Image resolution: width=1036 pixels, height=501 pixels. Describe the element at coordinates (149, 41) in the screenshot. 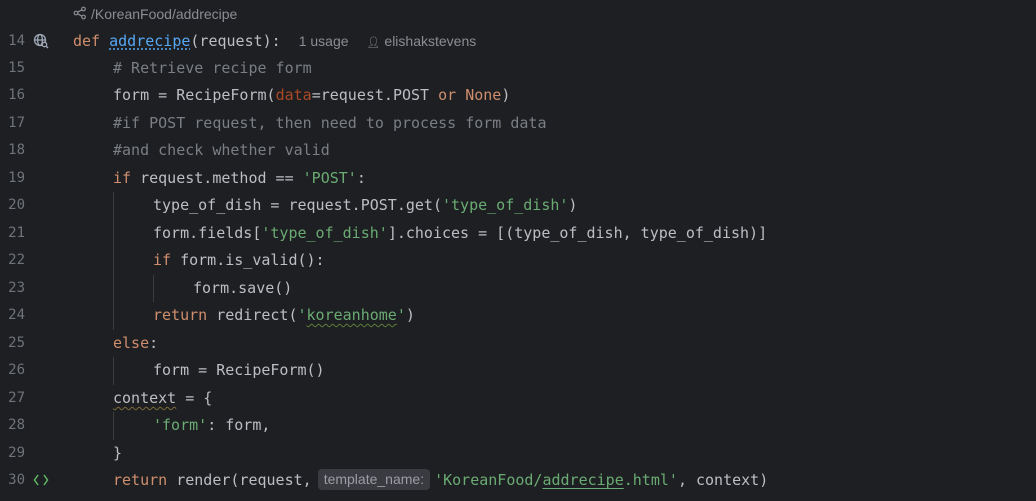

I see `function-name: addrecipe` at that location.